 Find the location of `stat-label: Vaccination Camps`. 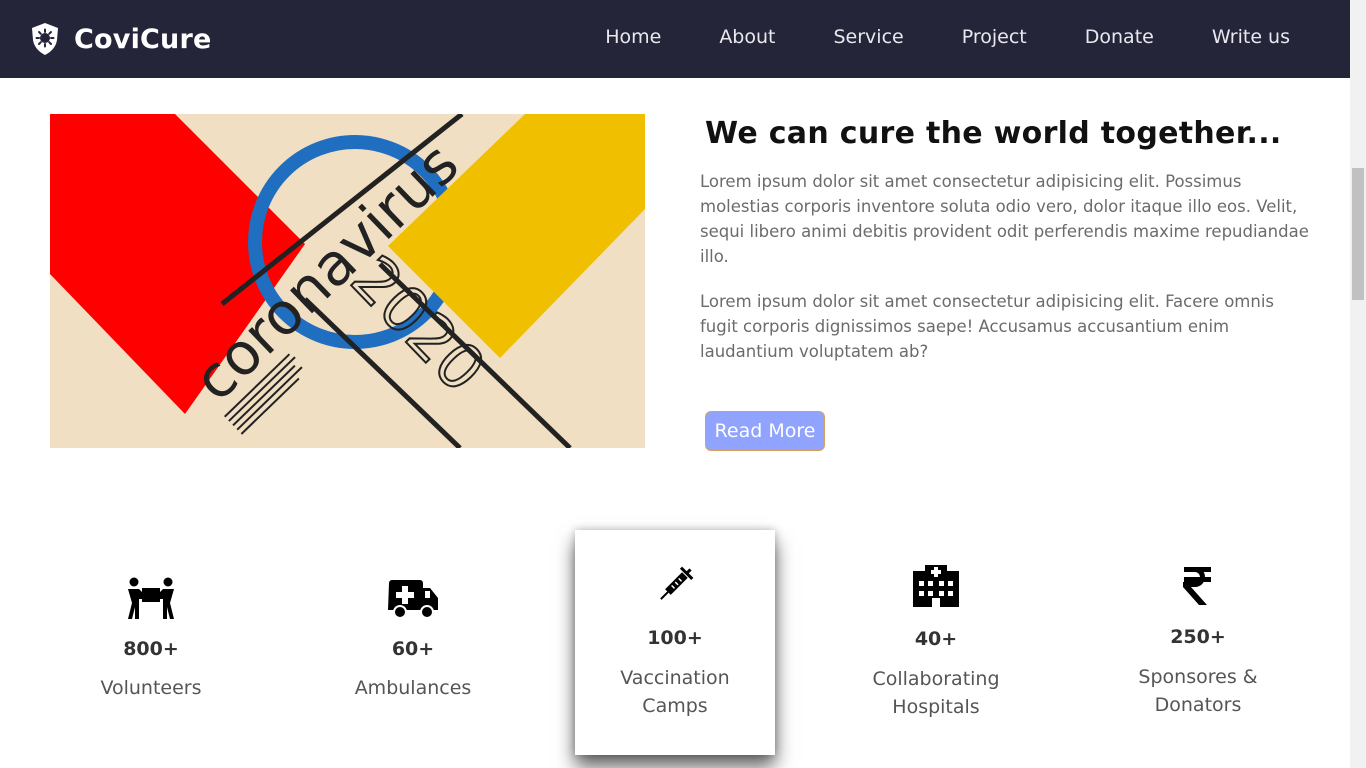

stat-label: Vaccination Camps is located at coordinates (675, 692).